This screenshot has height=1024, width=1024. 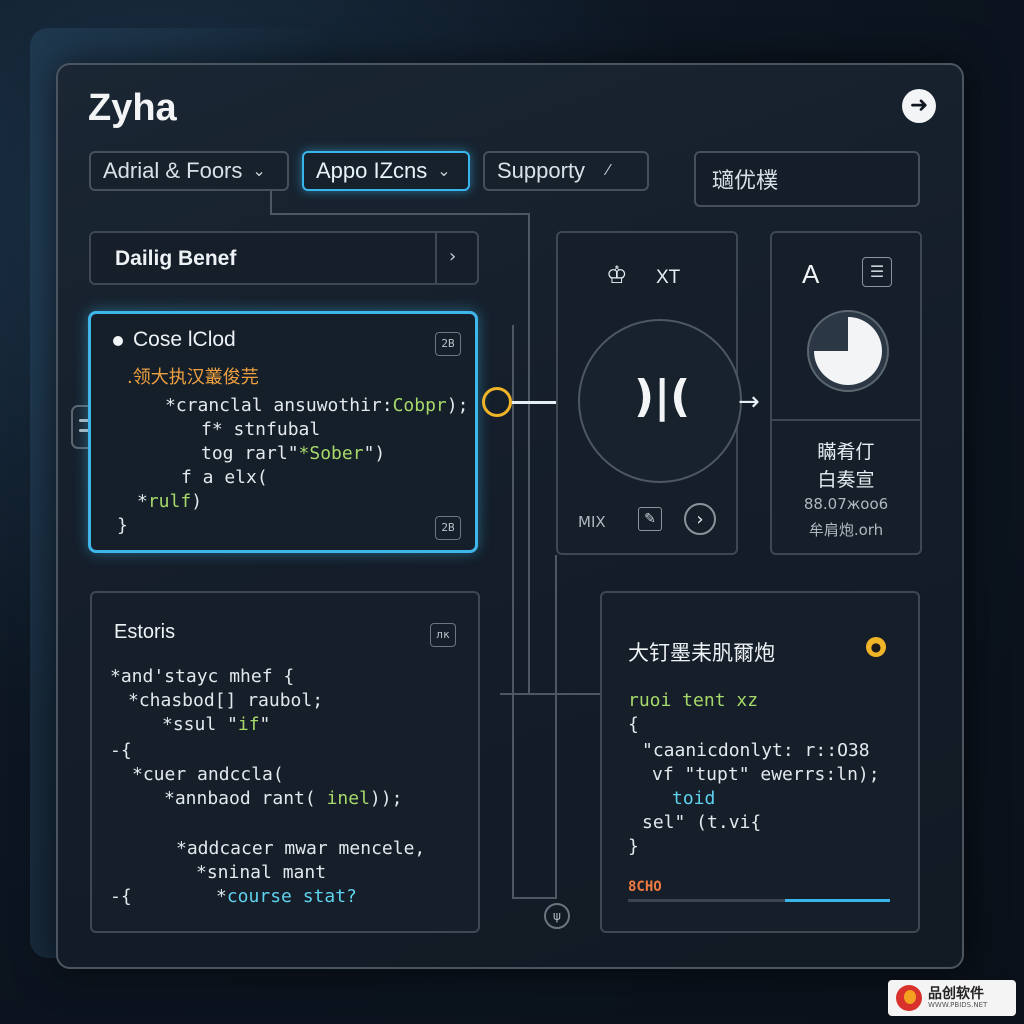 I want to click on edit-icon: ✎, so click(x=650, y=519).